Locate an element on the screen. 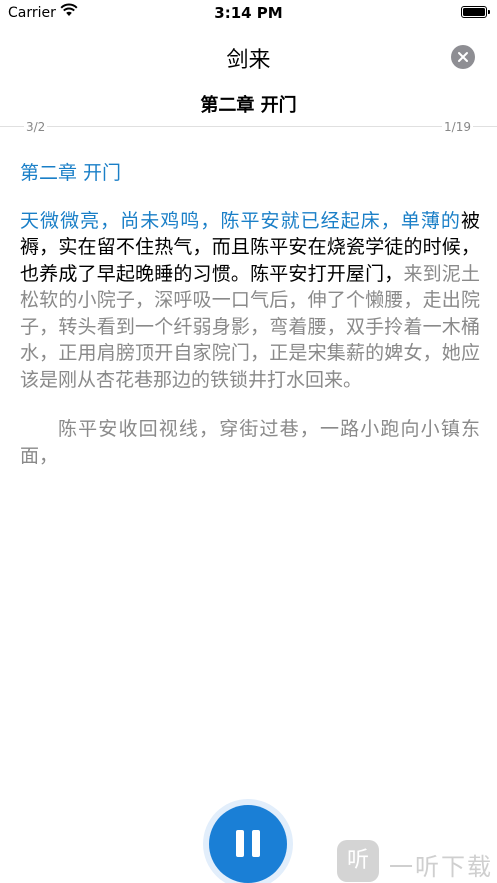 Image resolution: width=497 pixels, height=883 pixels. close-button is located at coordinates (463, 57).